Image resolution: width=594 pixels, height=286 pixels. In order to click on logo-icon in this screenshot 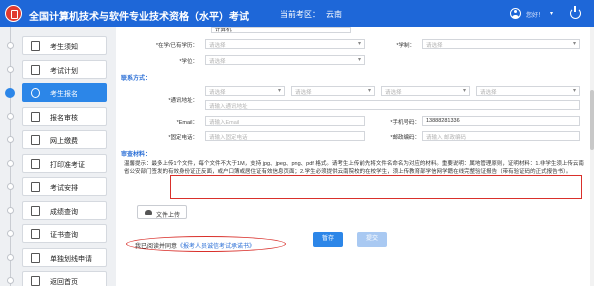, I will do `click(13, 13)`.